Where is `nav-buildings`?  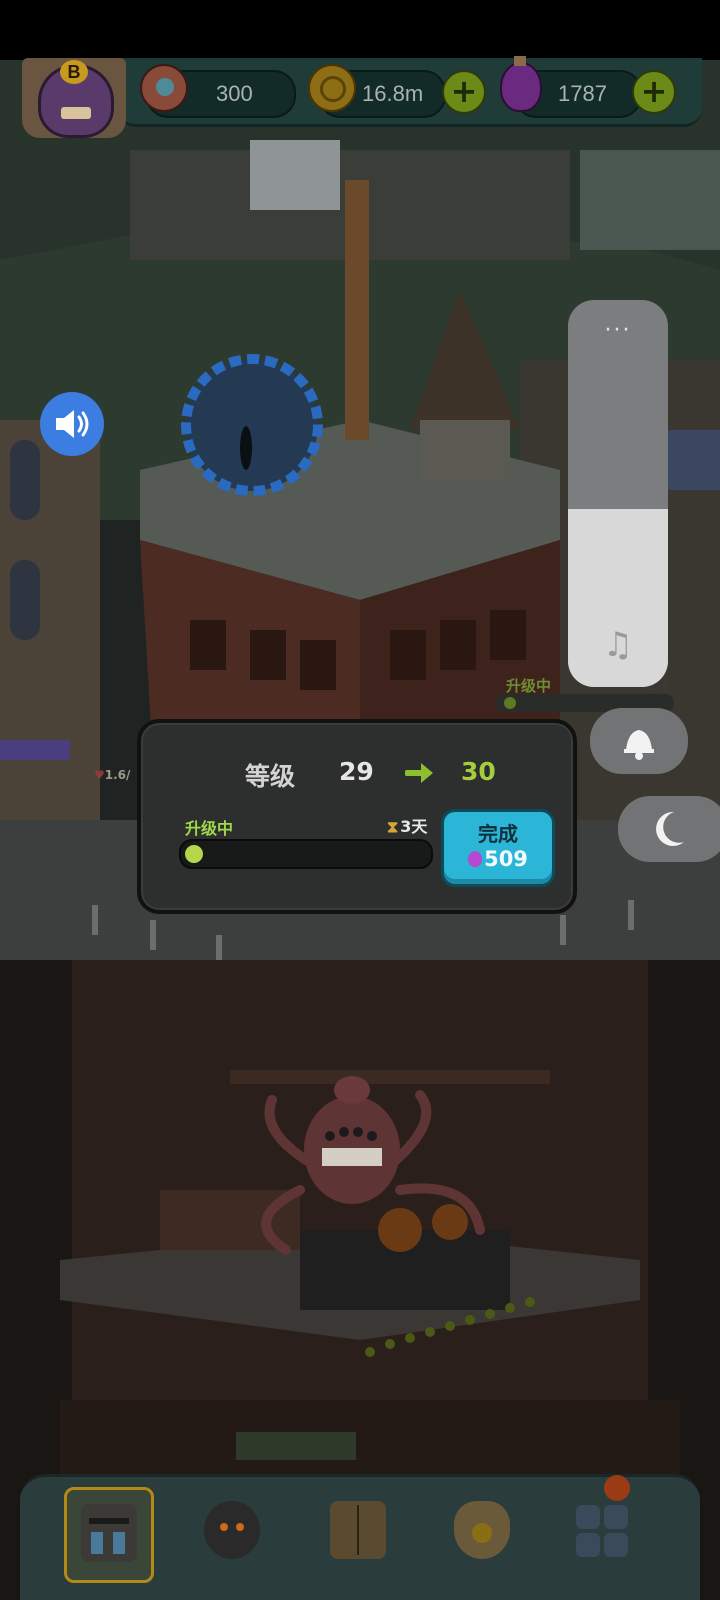 nav-buildings is located at coordinates (109, 1535).